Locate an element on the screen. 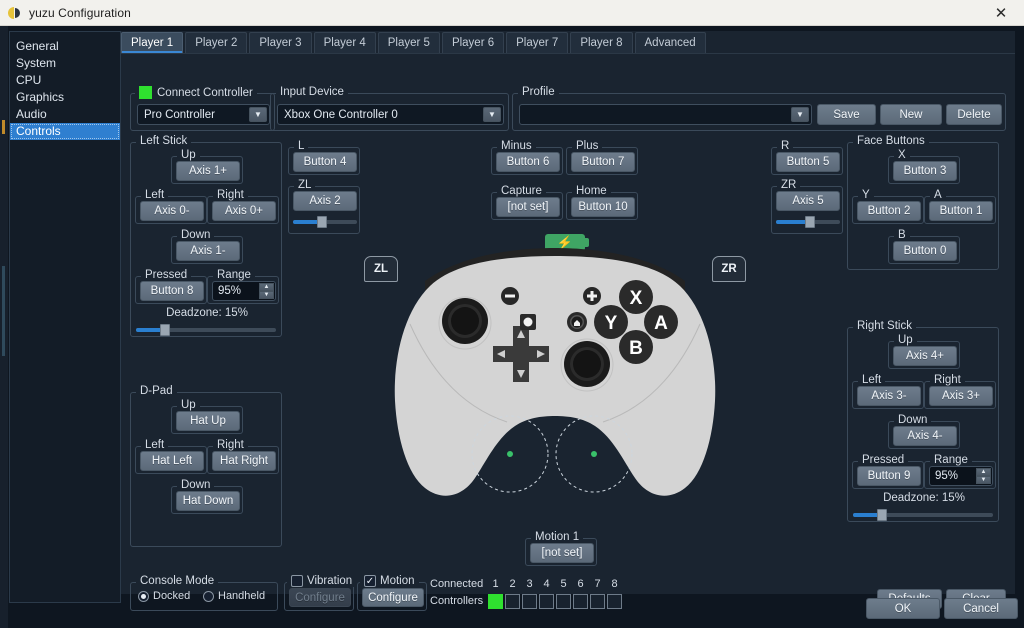 The image size is (1024, 628). motion-configure-button: Configure is located at coordinates (393, 597).